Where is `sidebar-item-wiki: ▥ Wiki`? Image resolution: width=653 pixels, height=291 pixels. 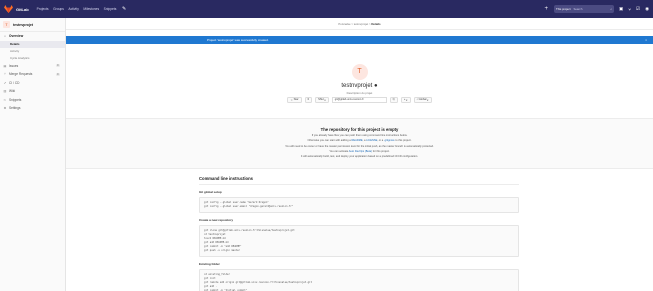 sidebar-item-wiki: ▥ Wiki is located at coordinates (32, 91).